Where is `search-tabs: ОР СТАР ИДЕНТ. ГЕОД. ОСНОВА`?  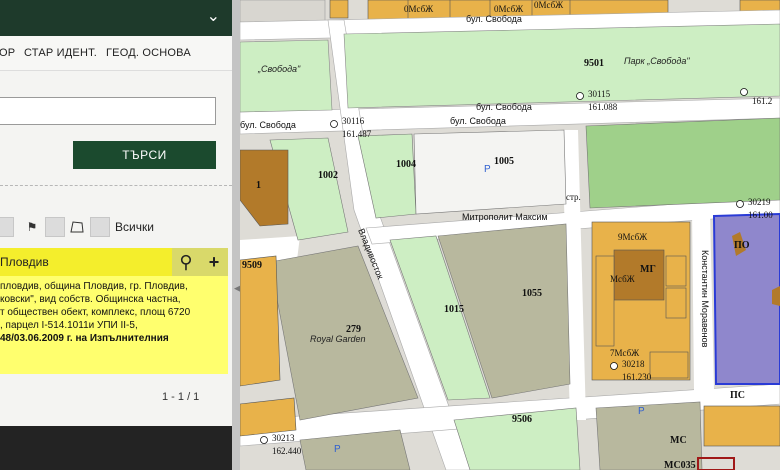
search-tabs: ОР СТАР ИДЕНТ. ГЕОД. ОСНОВА is located at coordinates (116, 53).